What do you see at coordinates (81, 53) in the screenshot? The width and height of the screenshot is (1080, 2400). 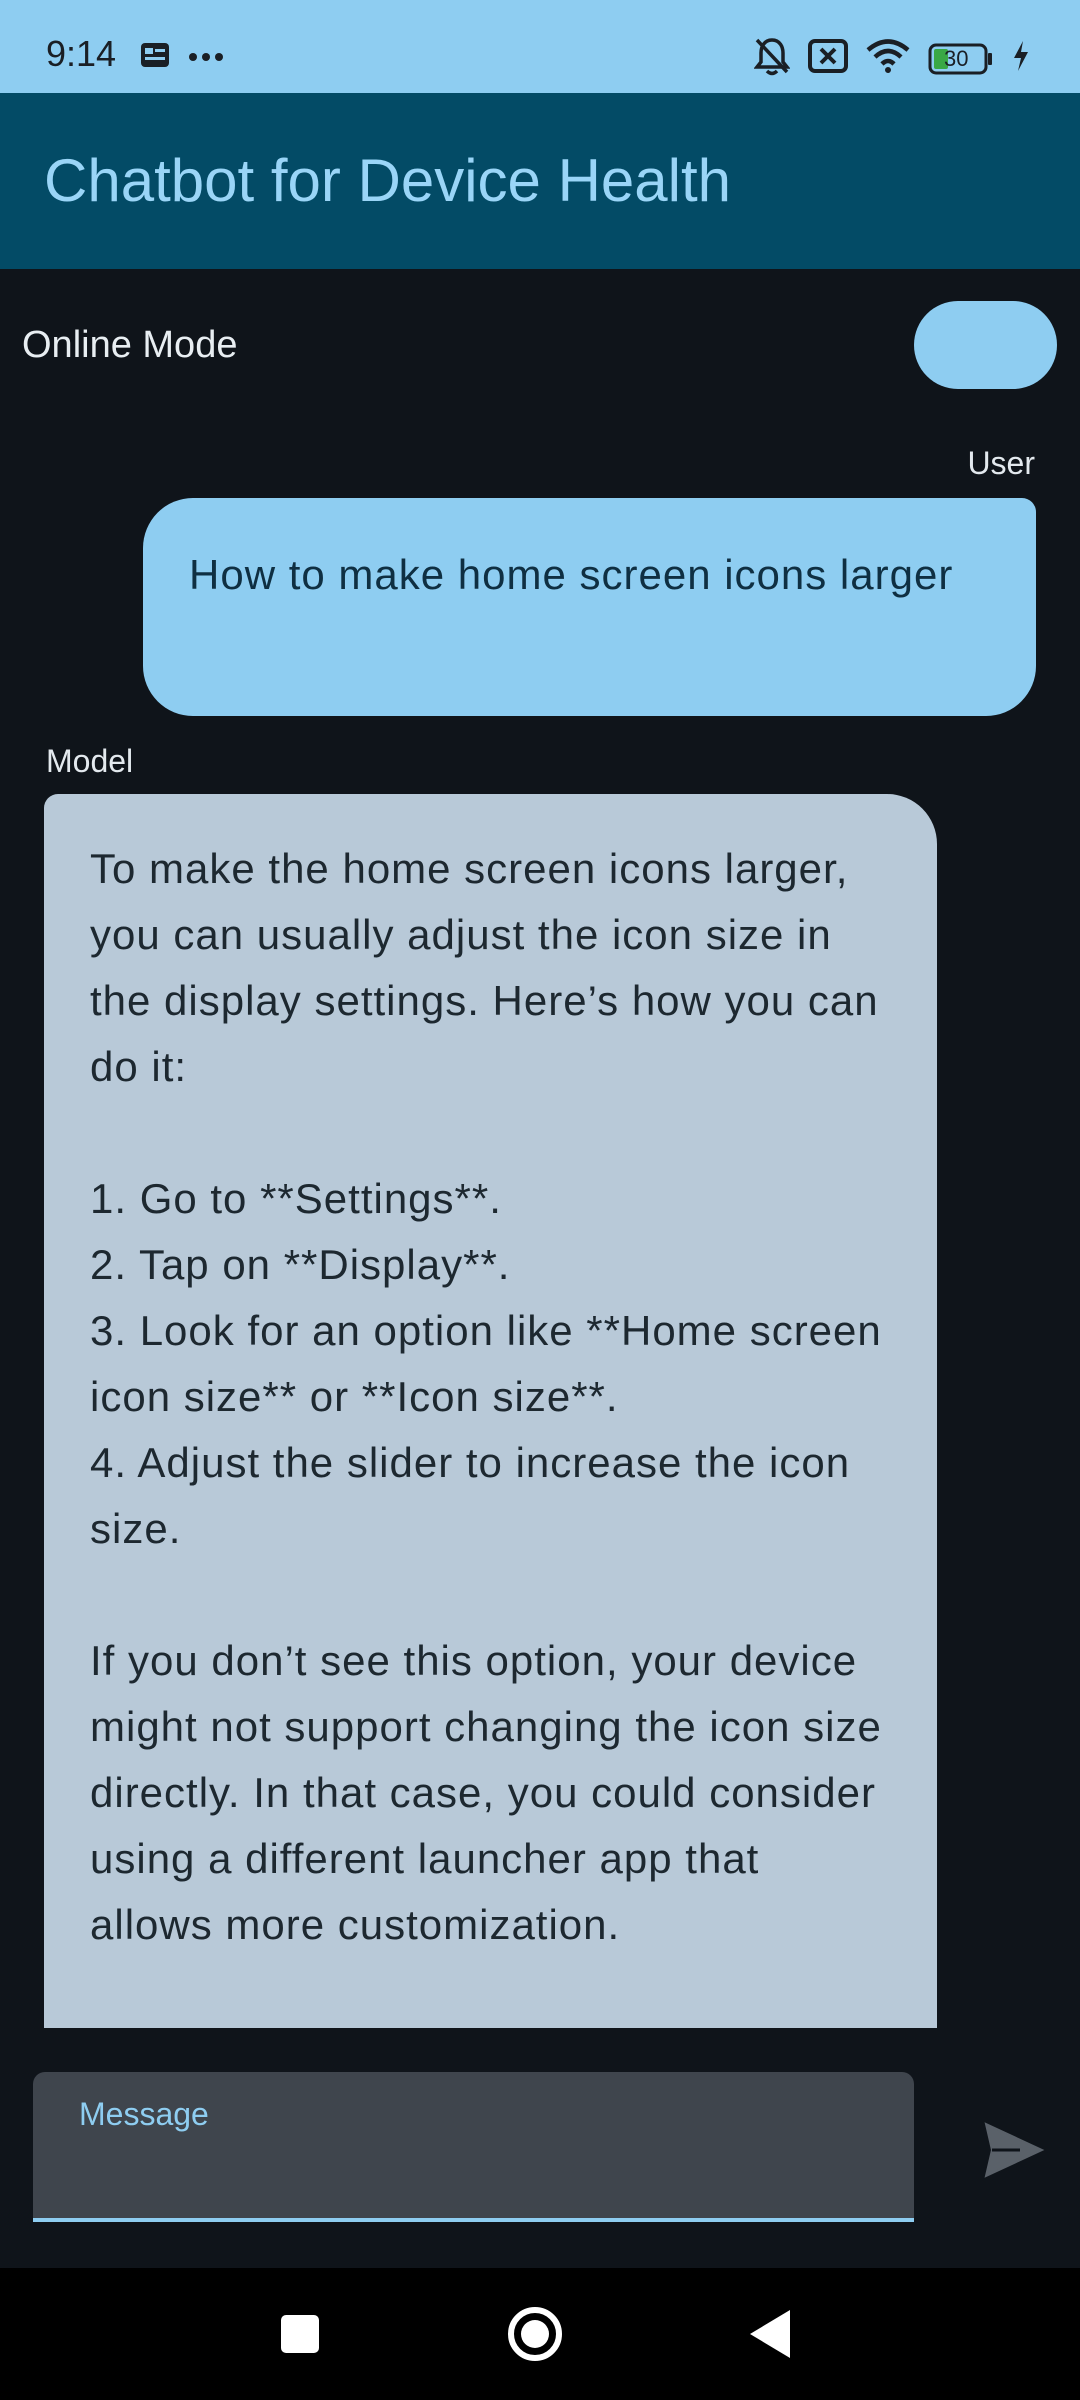 I see `status-time: 9:14` at bounding box center [81, 53].